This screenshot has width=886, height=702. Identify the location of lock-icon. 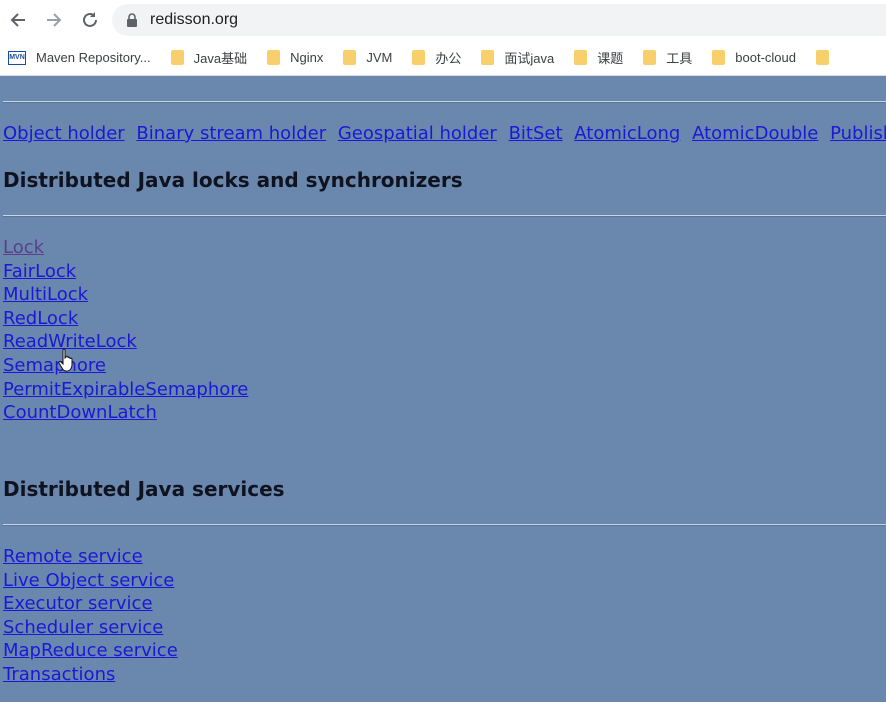
(132, 20).